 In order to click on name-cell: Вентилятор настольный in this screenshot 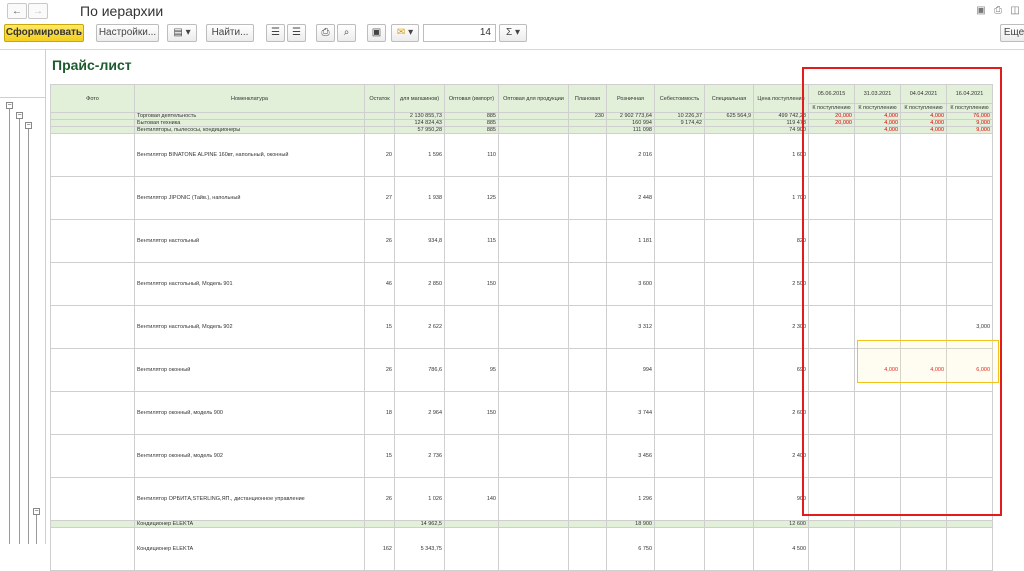, I will do `click(249, 241)`.